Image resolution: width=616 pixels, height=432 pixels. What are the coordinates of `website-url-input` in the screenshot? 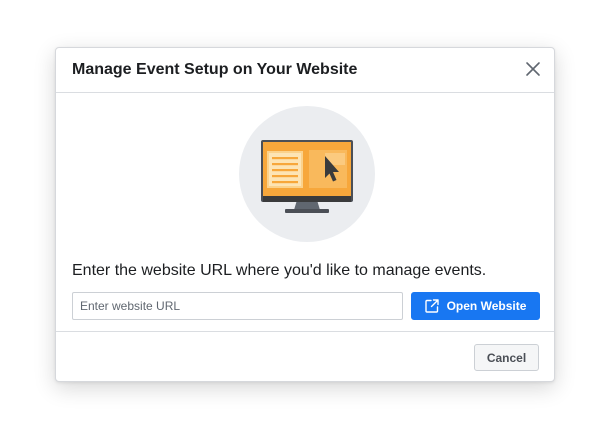 It's located at (237, 306).